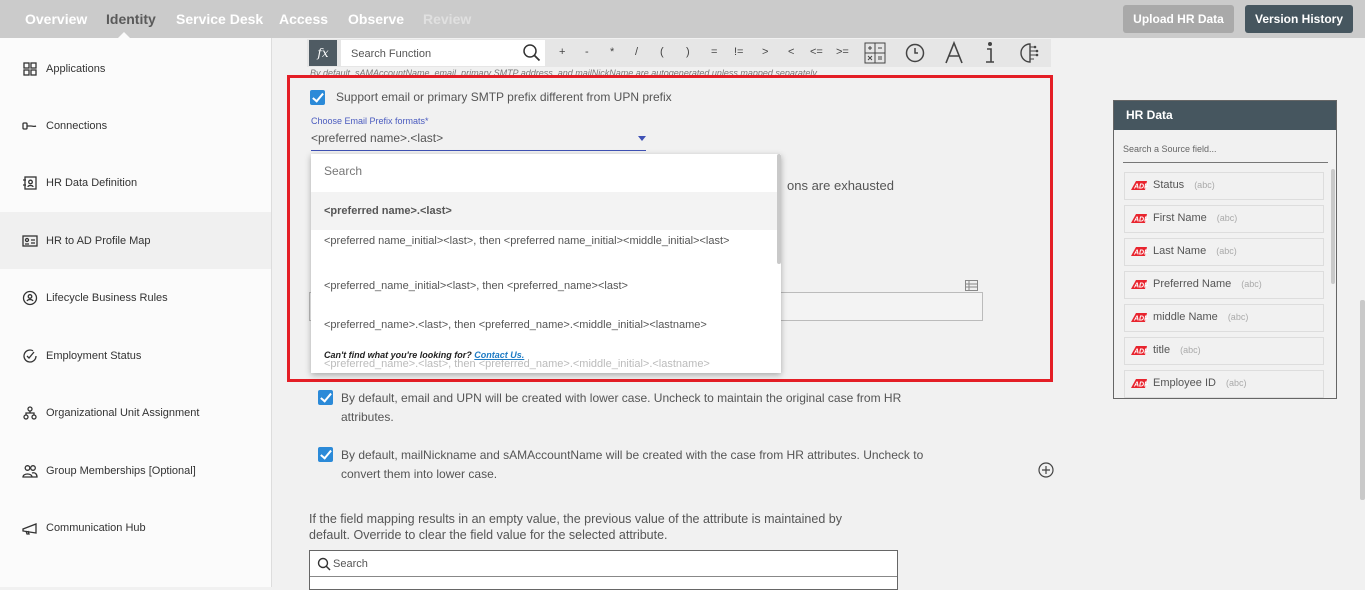  I want to click on text-icon, so click(954, 53).